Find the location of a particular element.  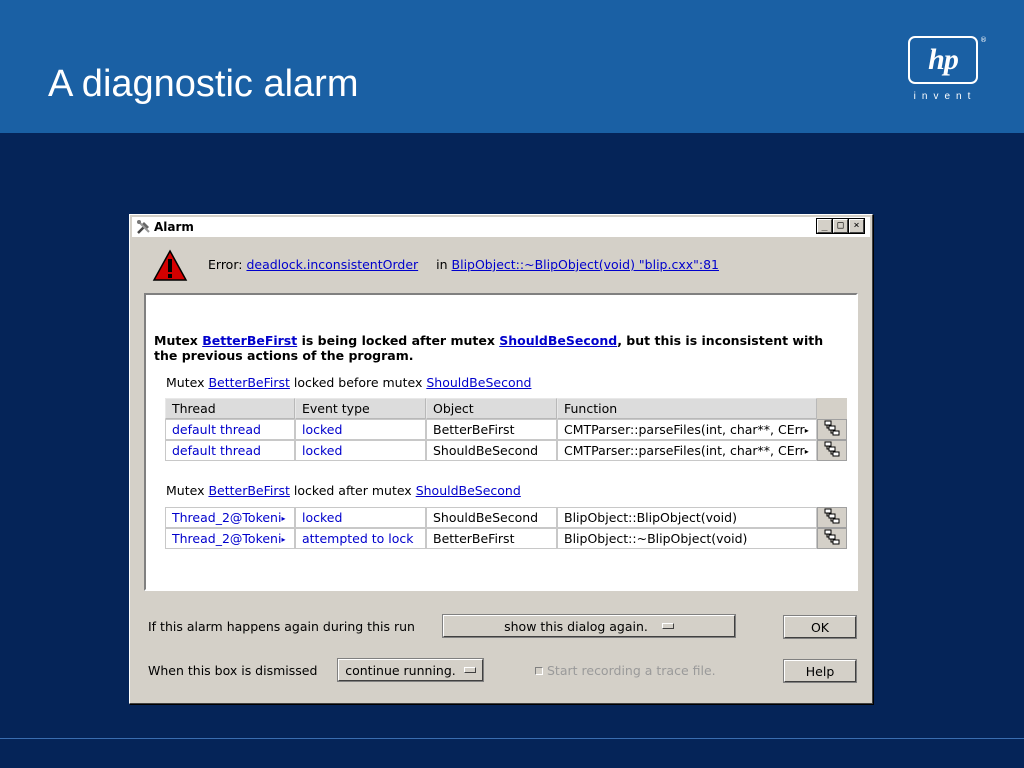

column-header-event: Event type is located at coordinates (360, 408).